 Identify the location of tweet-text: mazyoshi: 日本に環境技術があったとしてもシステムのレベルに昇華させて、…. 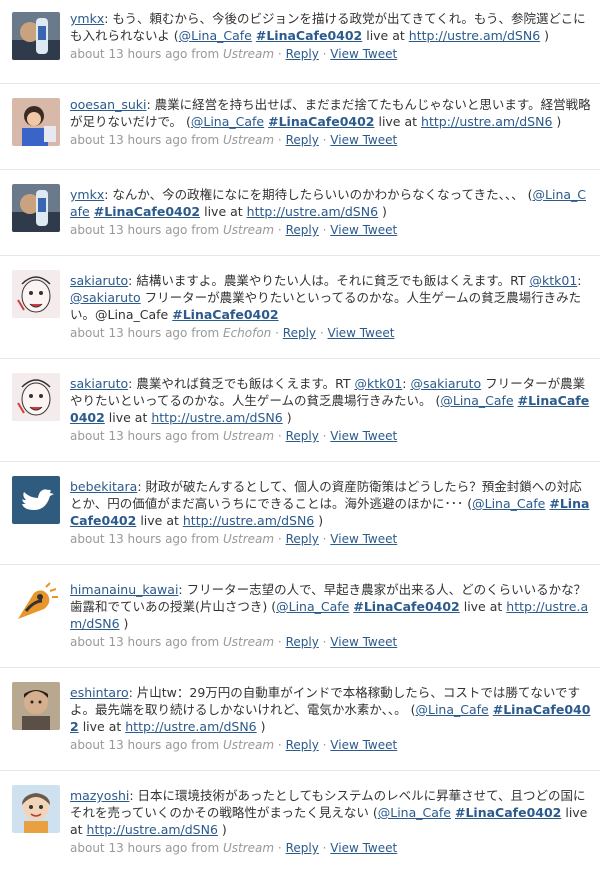
(329, 812).